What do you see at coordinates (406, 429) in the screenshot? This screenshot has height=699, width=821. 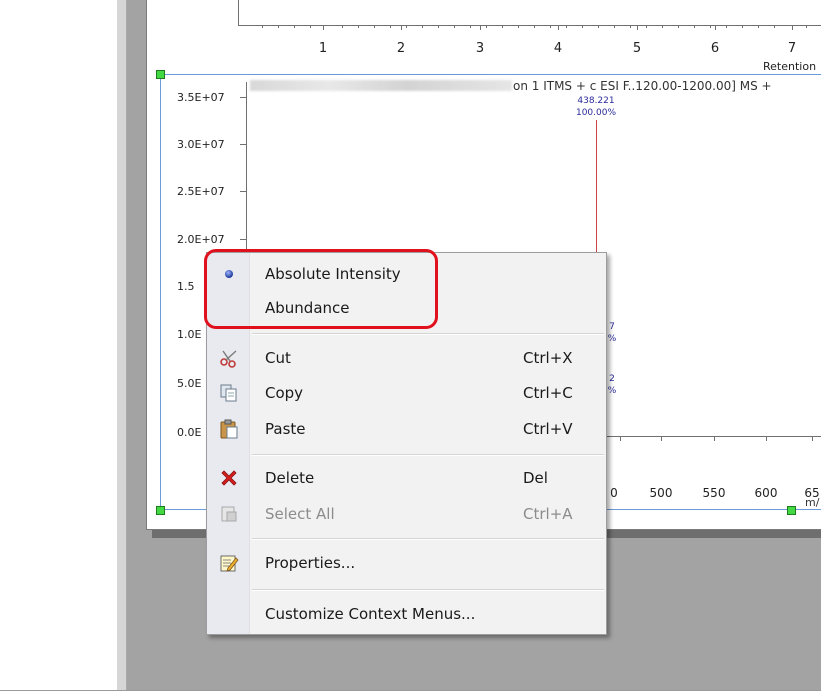 I see `menu-item-paste: Paste Ctrl+V` at bounding box center [406, 429].